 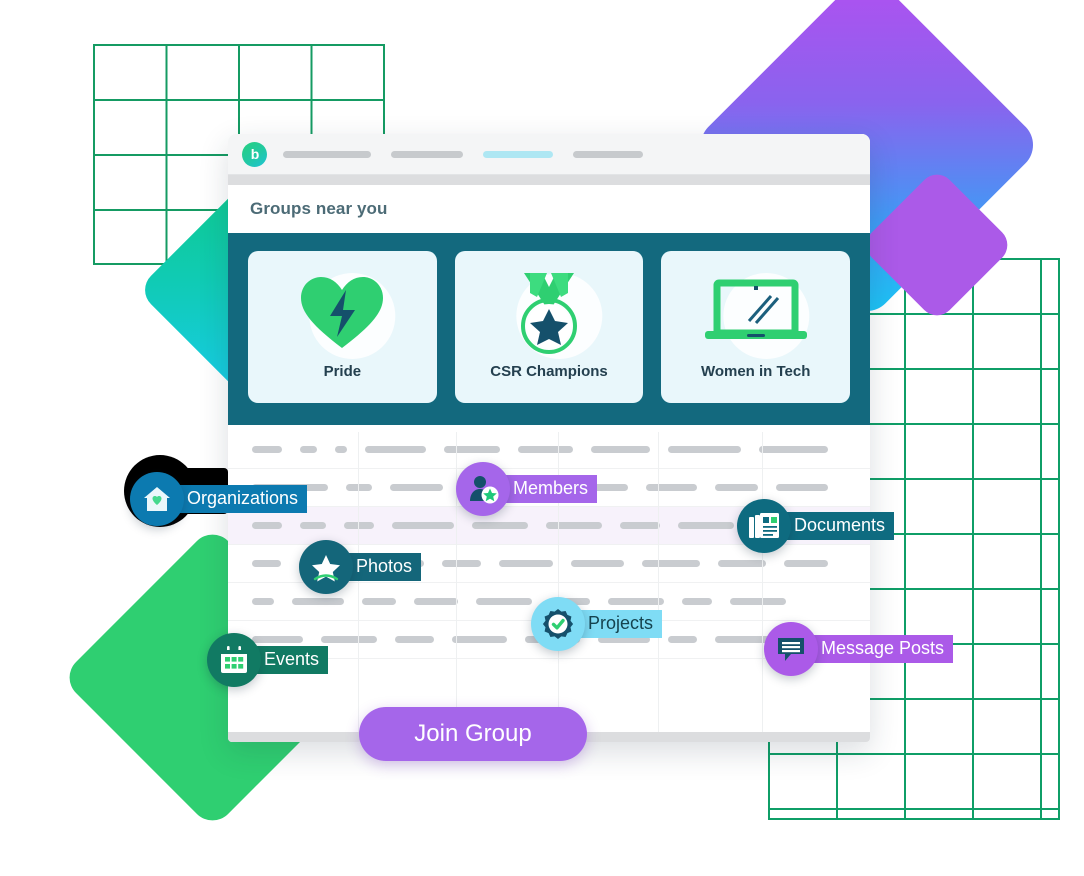 I want to click on home-heart-icon, so click(x=157, y=499).